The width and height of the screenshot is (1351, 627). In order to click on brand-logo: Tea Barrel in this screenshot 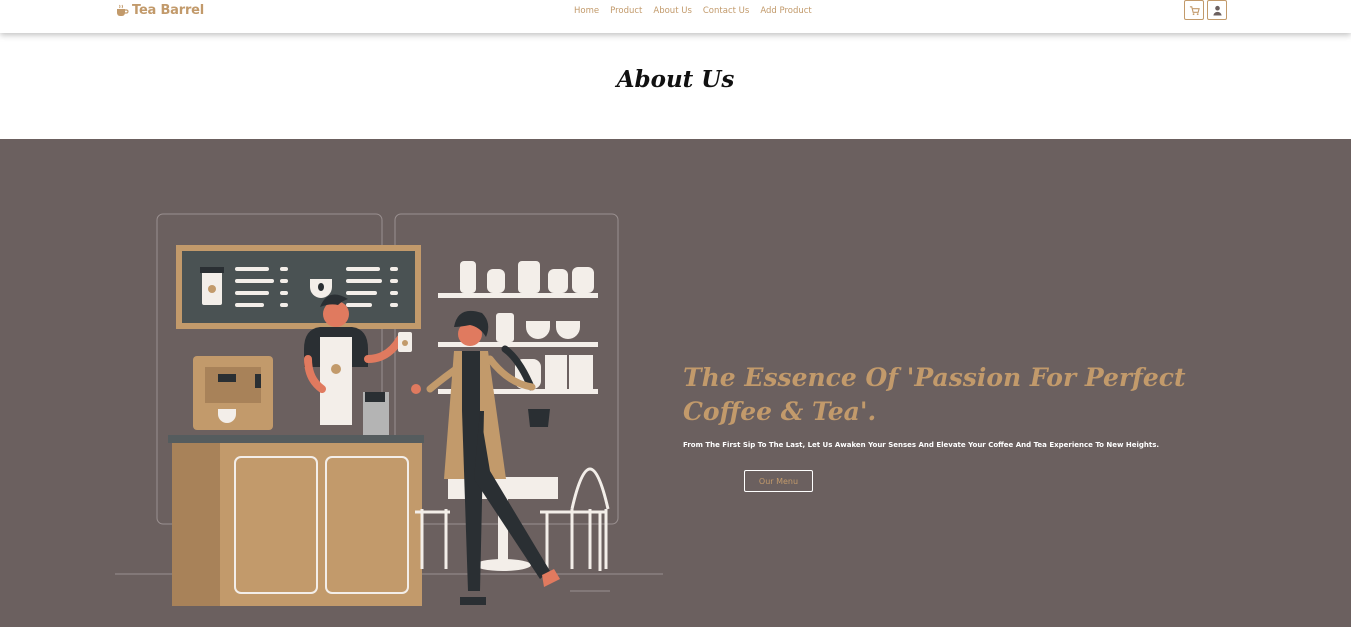, I will do `click(159, 10)`.